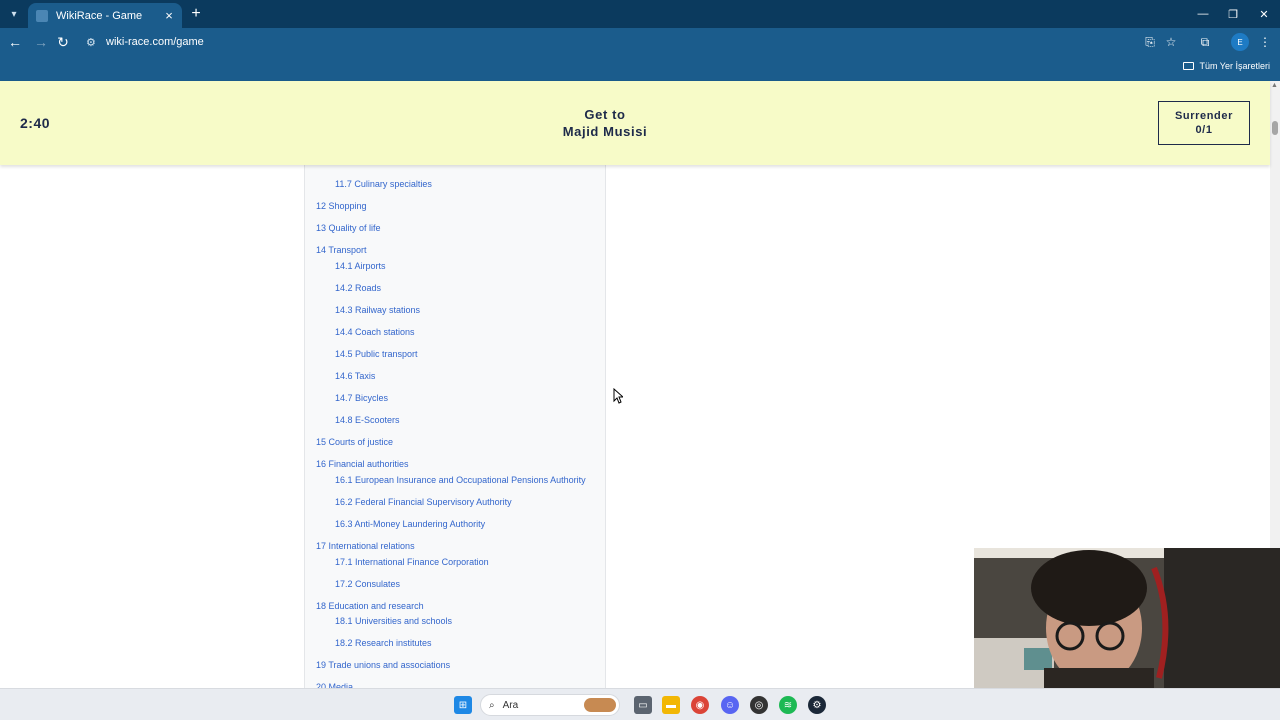 This screenshot has height=720, width=1280. Describe the element at coordinates (1204, 130) in the screenshot. I see `progress-count: 0/1` at that location.